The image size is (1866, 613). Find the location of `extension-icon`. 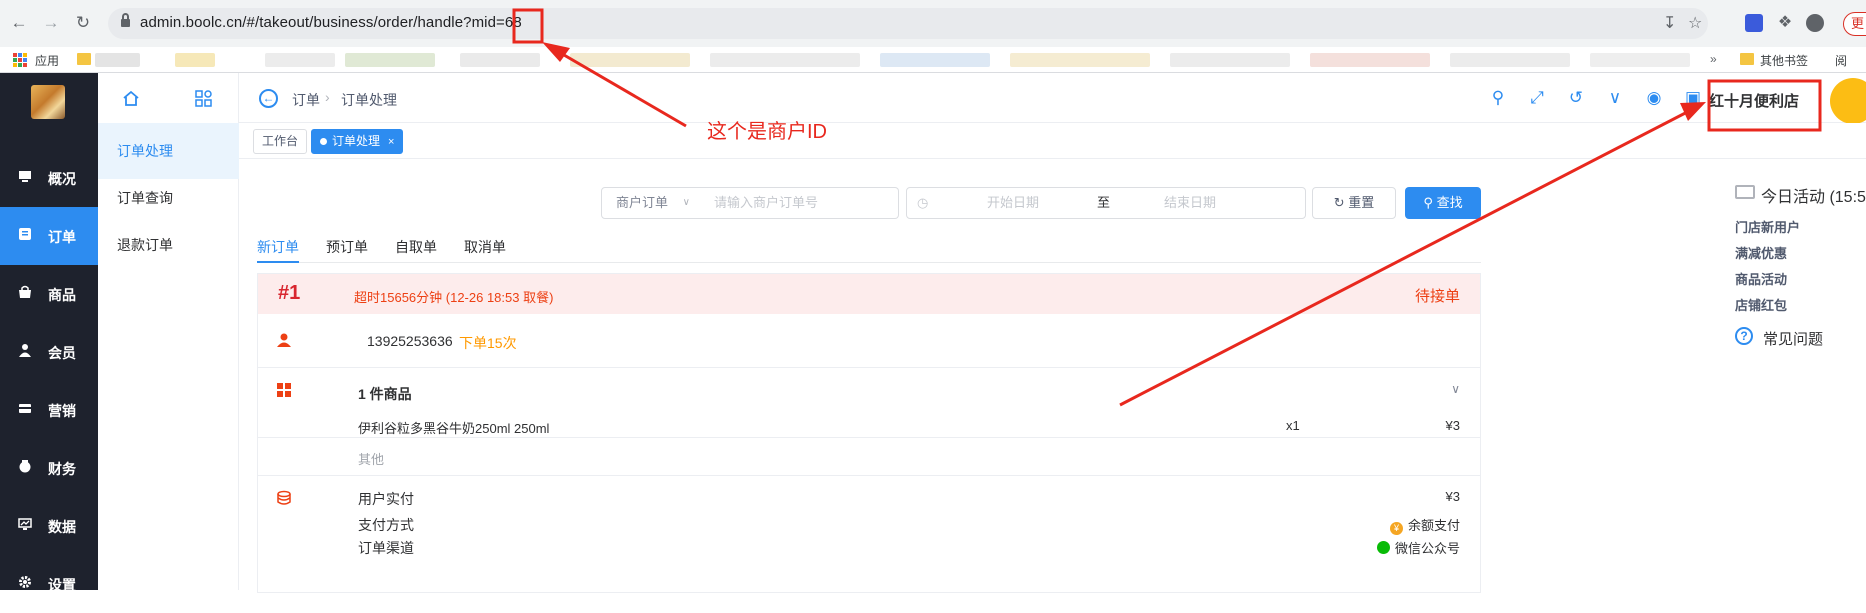

extension-icon is located at coordinates (1754, 23).